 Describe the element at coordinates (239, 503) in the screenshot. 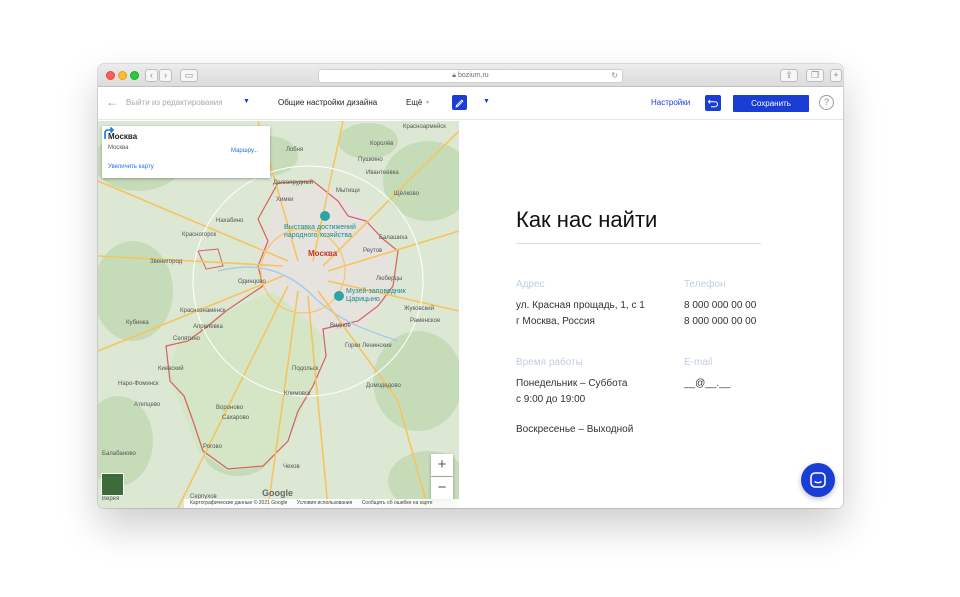

I see `map-data-credit: Картографические данные © 2021 Google` at that location.